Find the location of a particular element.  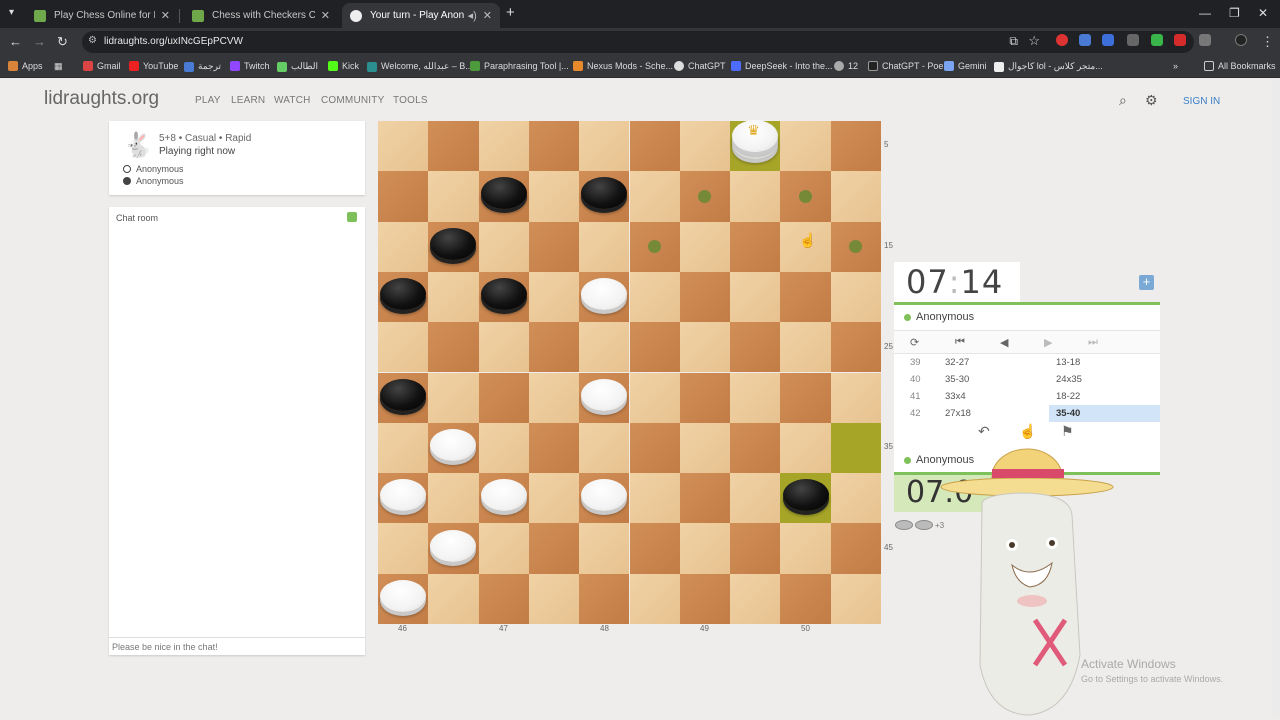

browser-tab-active: Your turn - Play Anon. • lid ◂) ✕ is located at coordinates (421, 15).